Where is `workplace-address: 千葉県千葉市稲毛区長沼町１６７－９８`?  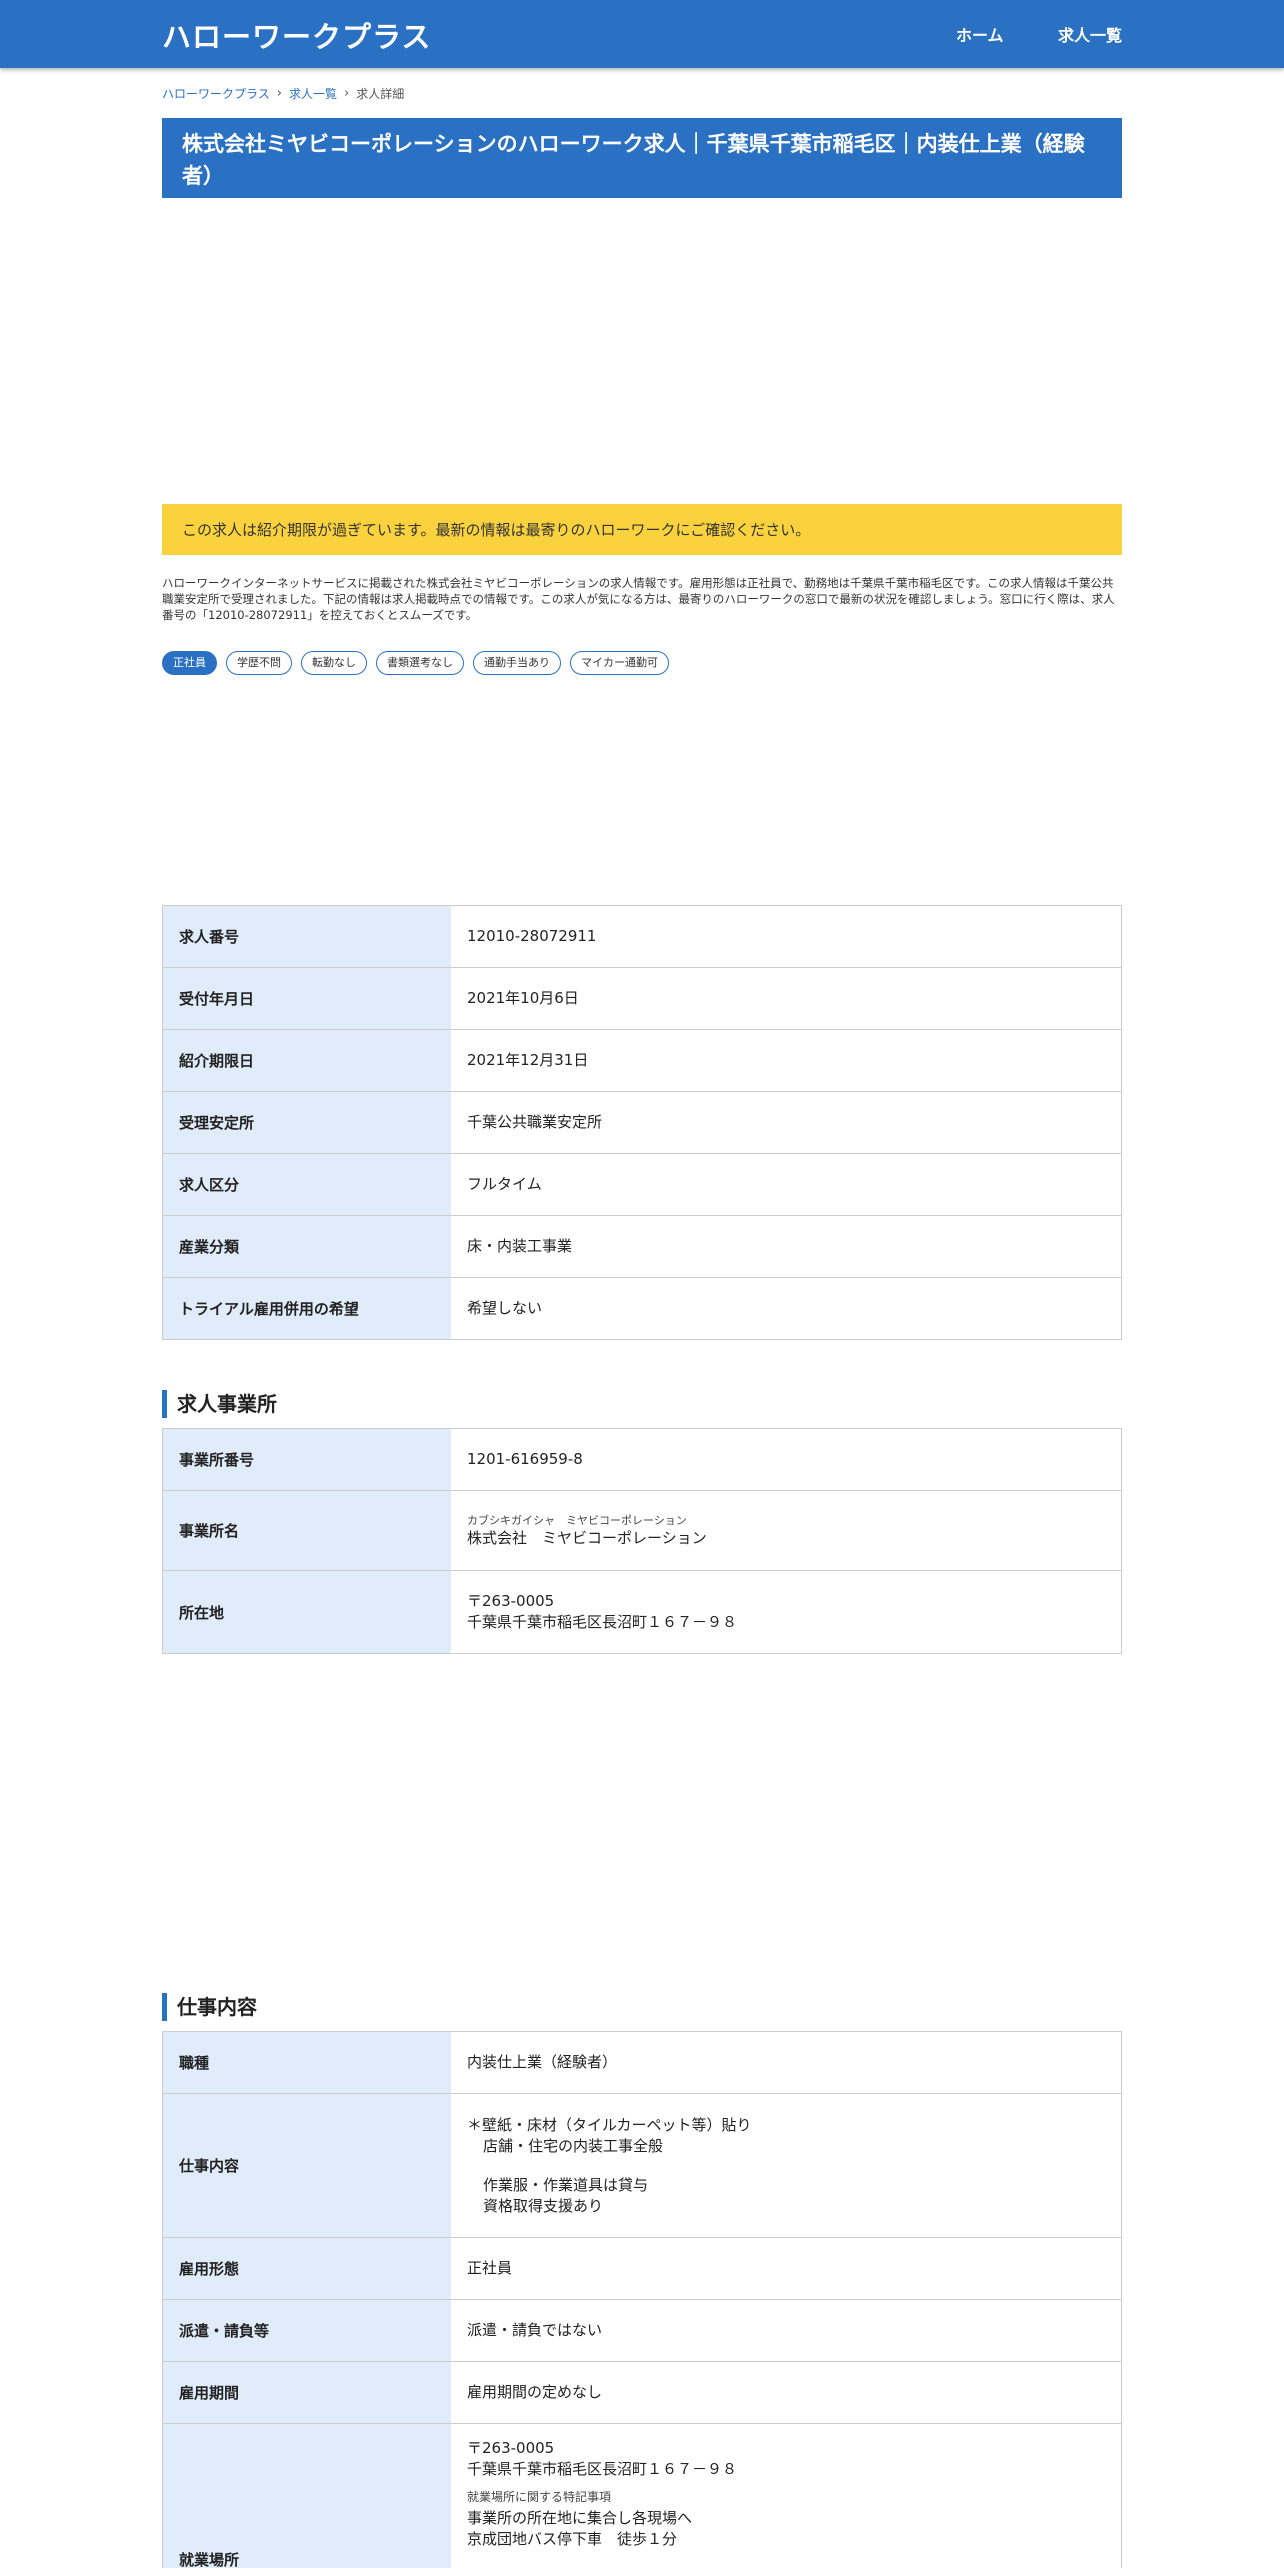 workplace-address: 千葉県千葉市稲毛区長沼町１６７－９８ is located at coordinates (602, 2469).